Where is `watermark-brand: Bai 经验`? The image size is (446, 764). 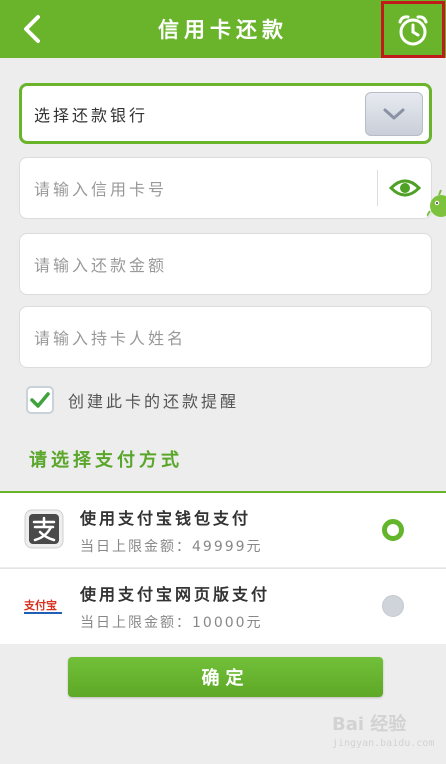
watermark-brand: Bai 经验 is located at coordinates (369, 724).